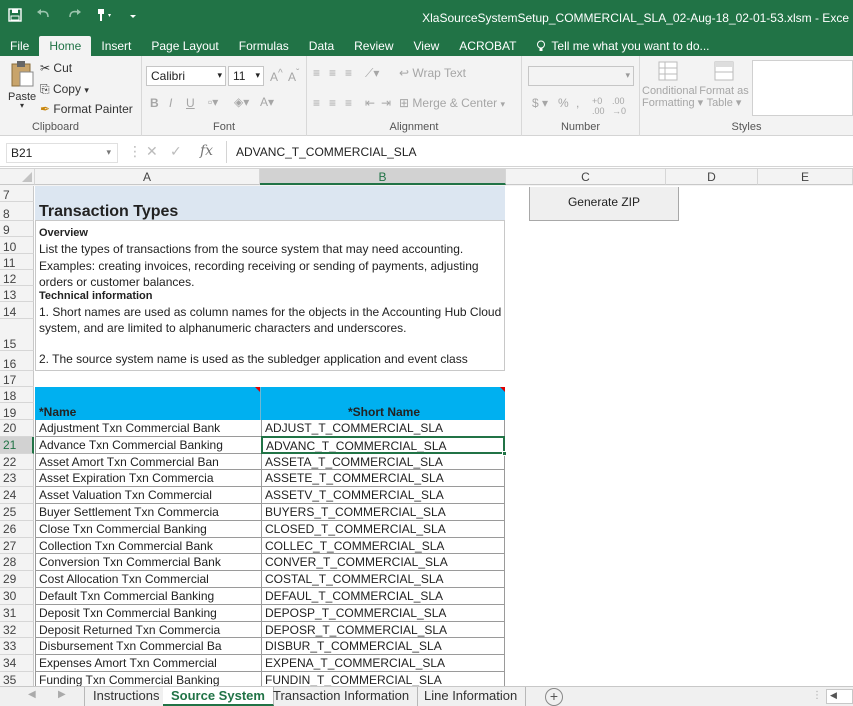  I want to click on transaction-name-cell: Close Txn Commercial Banking, so click(148, 529).